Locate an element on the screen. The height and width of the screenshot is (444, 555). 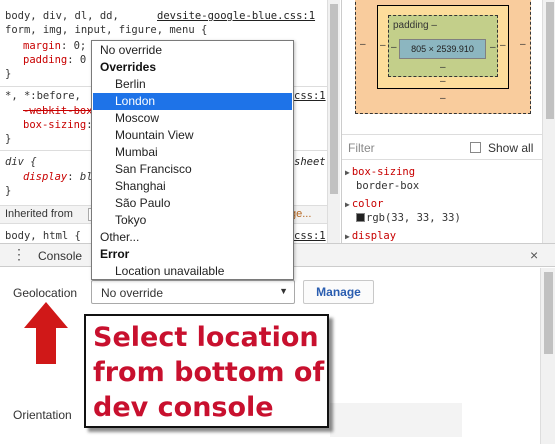
box-model-border: padding – 805 × 2539.910 – – – – – – is located at coordinates (443, 47).